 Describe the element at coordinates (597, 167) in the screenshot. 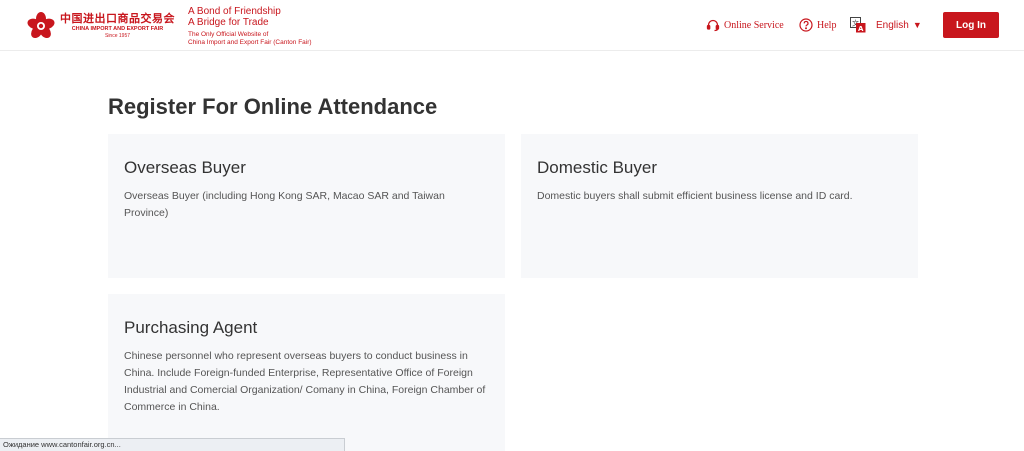

I see `card-title: Domestic Buyer` at that location.